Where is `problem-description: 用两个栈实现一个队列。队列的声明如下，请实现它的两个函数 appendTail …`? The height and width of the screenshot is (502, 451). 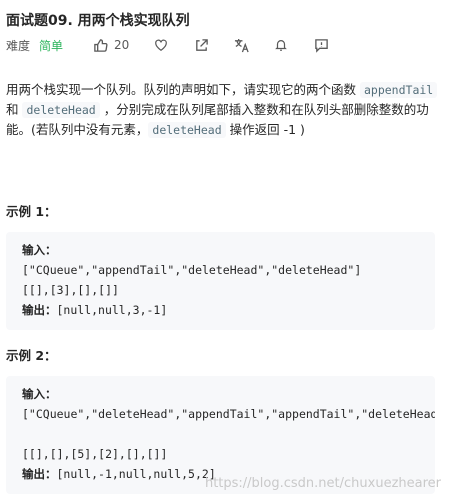 problem-description: 用两个栈实现一个队列。队列的声明如下，请实现它的两个函数 appendTail … is located at coordinates (225, 110).